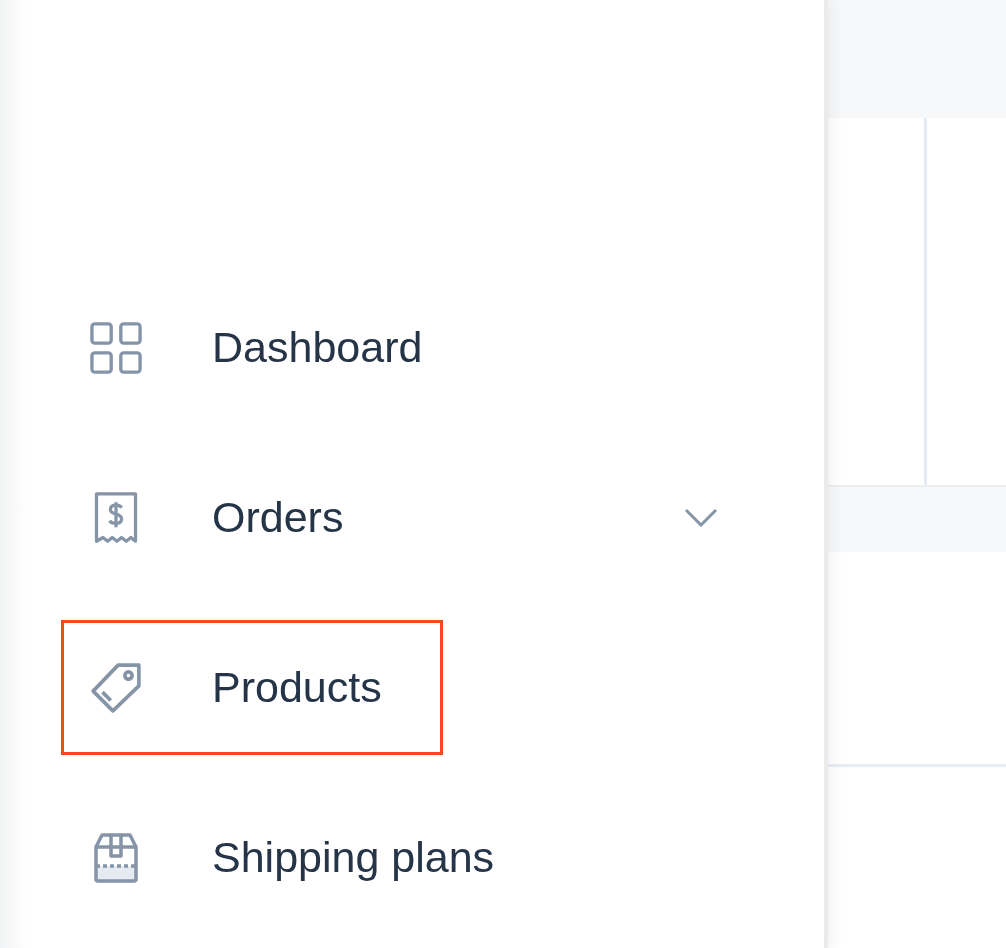  I want to click on sidebar-item: Products, so click(252, 687).